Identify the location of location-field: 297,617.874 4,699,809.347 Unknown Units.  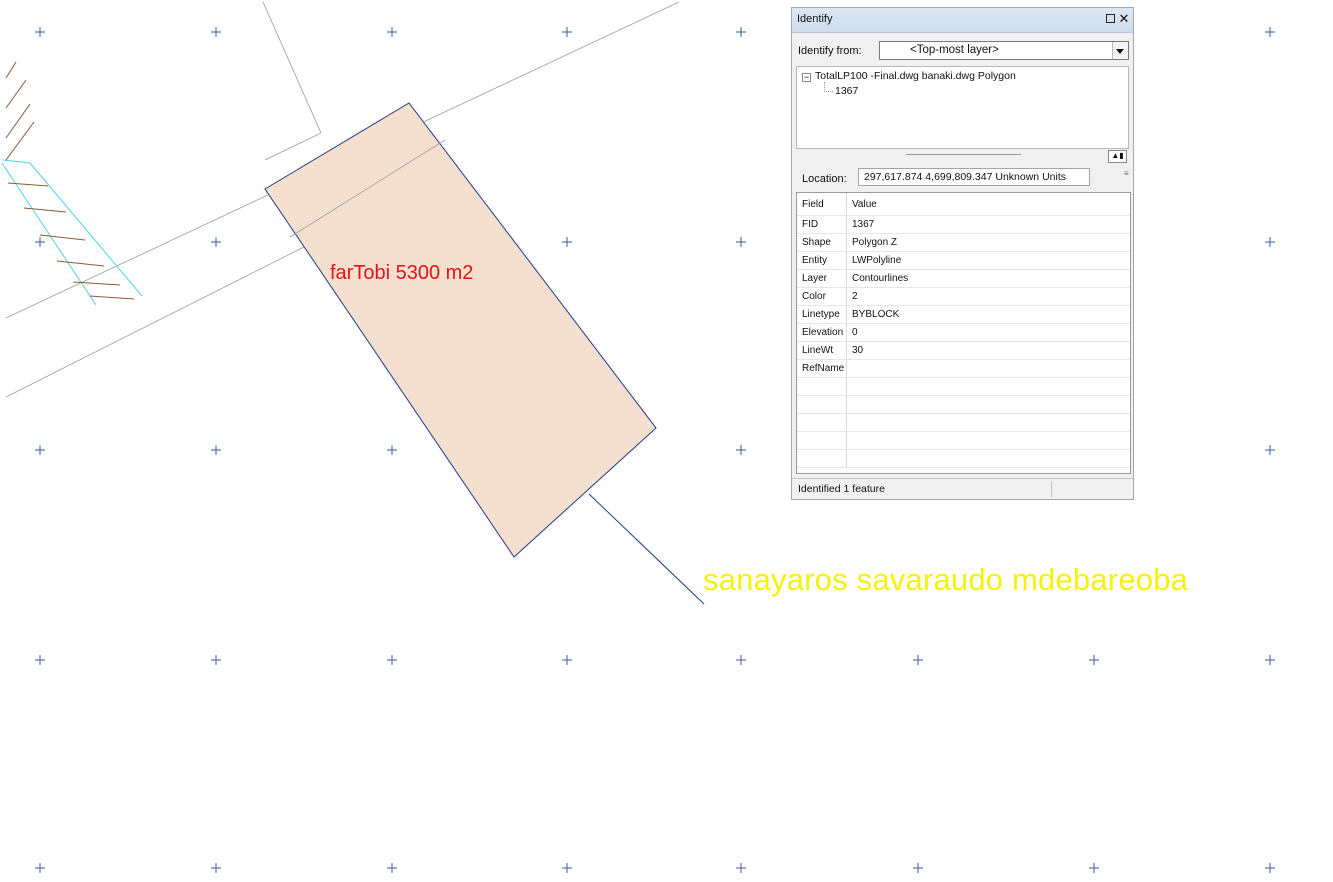
(974, 177).